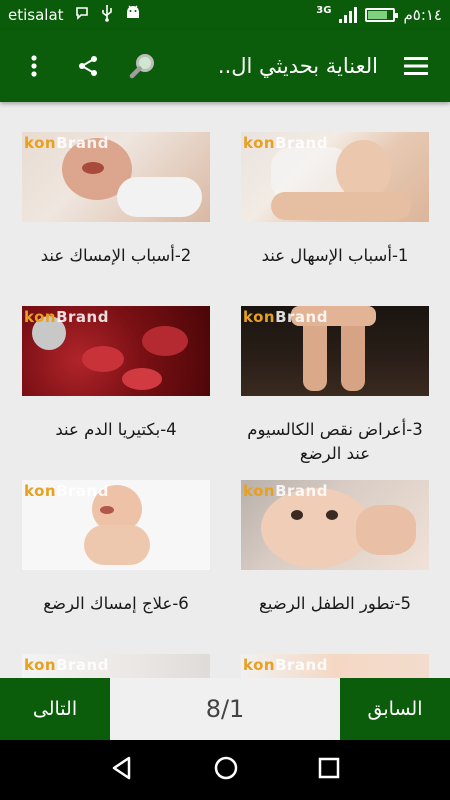 The width and height of the screenshot is (450, 800). I want to click on clock: ٥:١٤م, so click(422, 15).